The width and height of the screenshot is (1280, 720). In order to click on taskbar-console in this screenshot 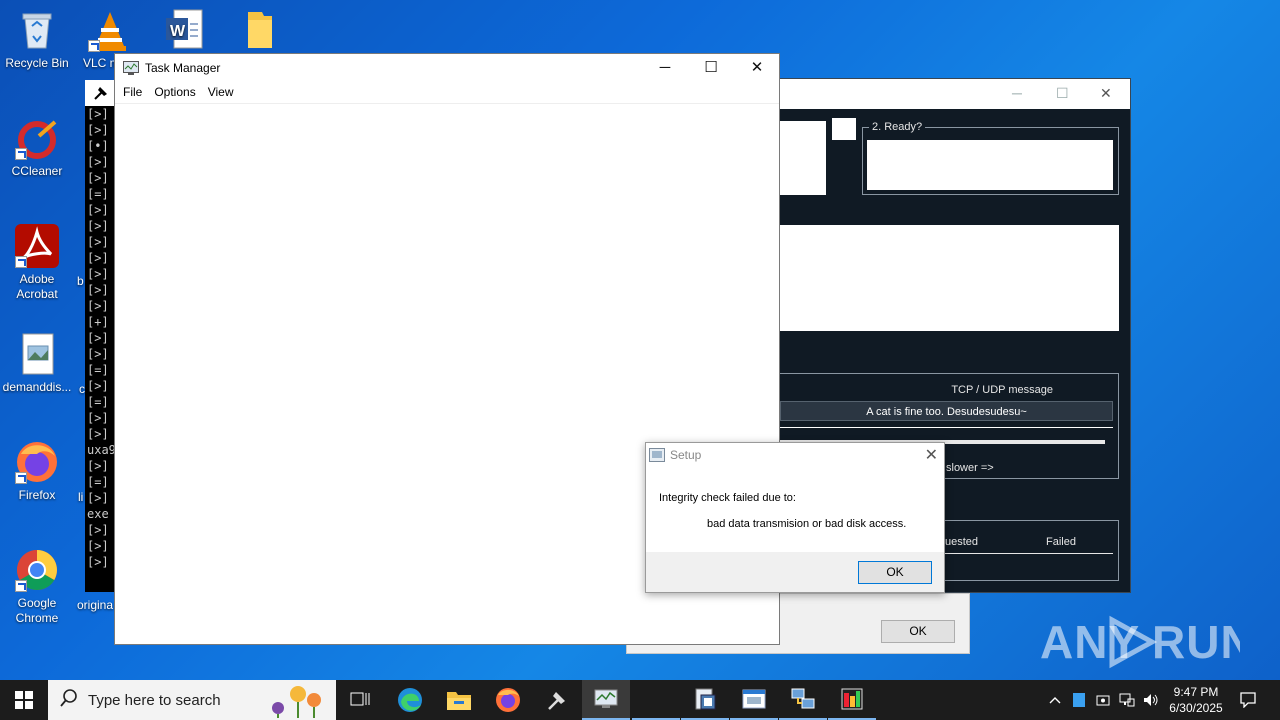, I will do `click(557, 700)`.